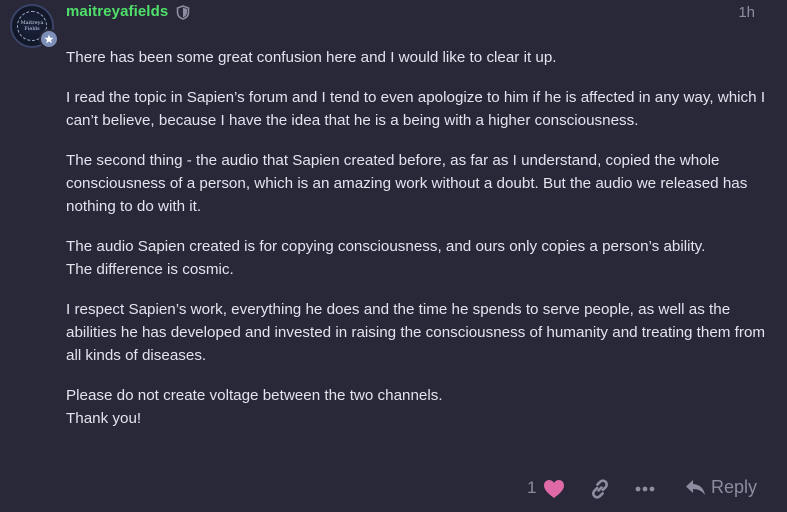 The width and height of the screenshot is (787, 512). I want to click on reply-arrow-icon, so click(695, 487).